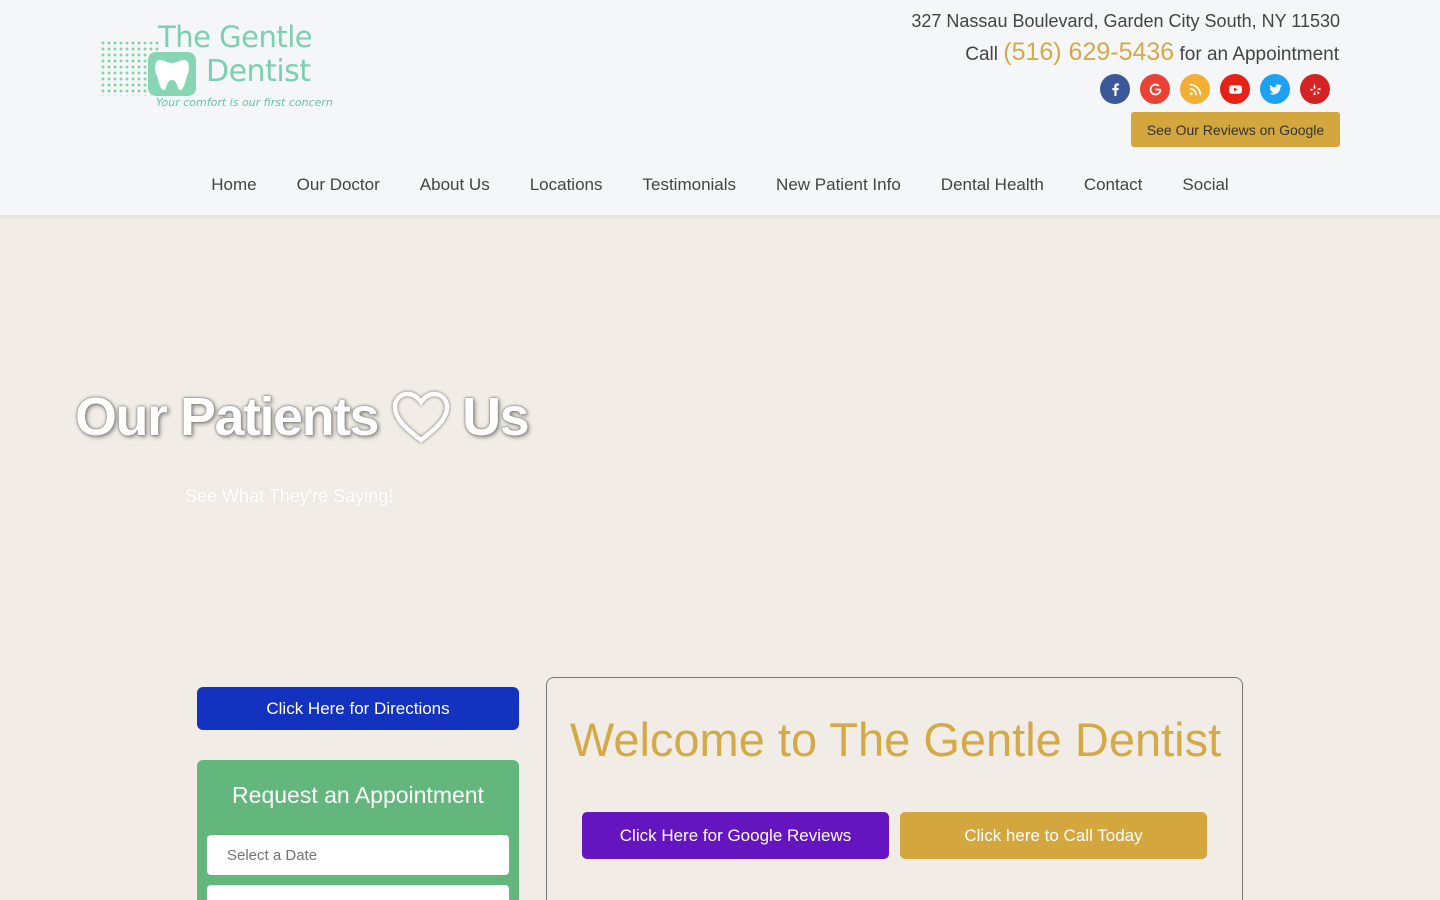 Image resolution: width=1440 pixels, height=900 pixels. Describe the element at coordinates (289, 496) in the screenshot. I see `hero-subtitle: See What They're Saying!` at that location.